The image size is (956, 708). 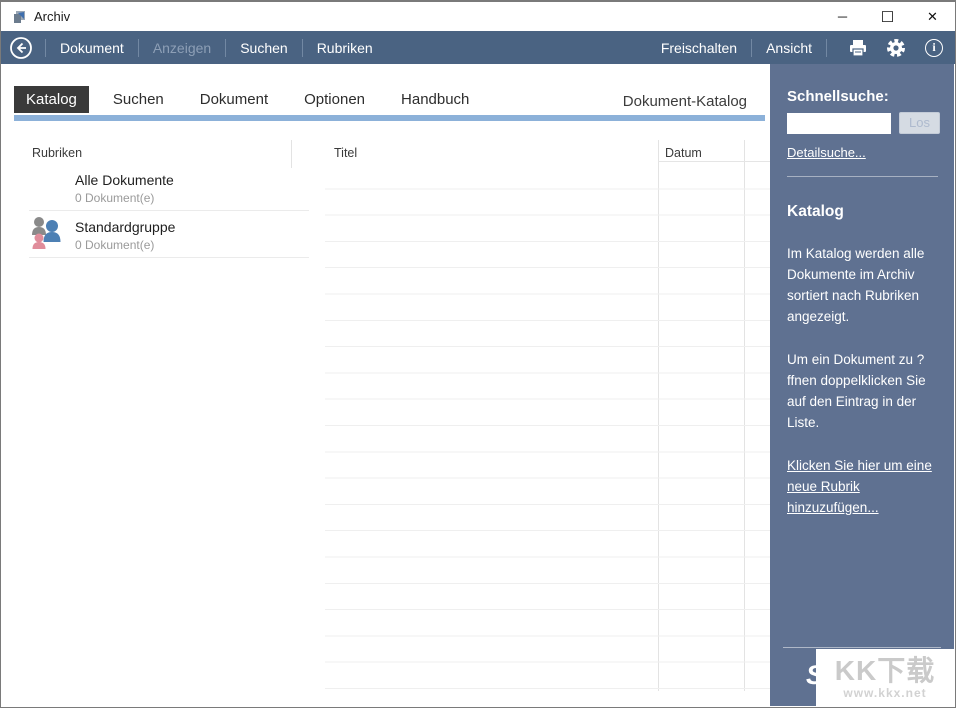 I want to click on window-title: Archiv, so click(x=52, y=16).